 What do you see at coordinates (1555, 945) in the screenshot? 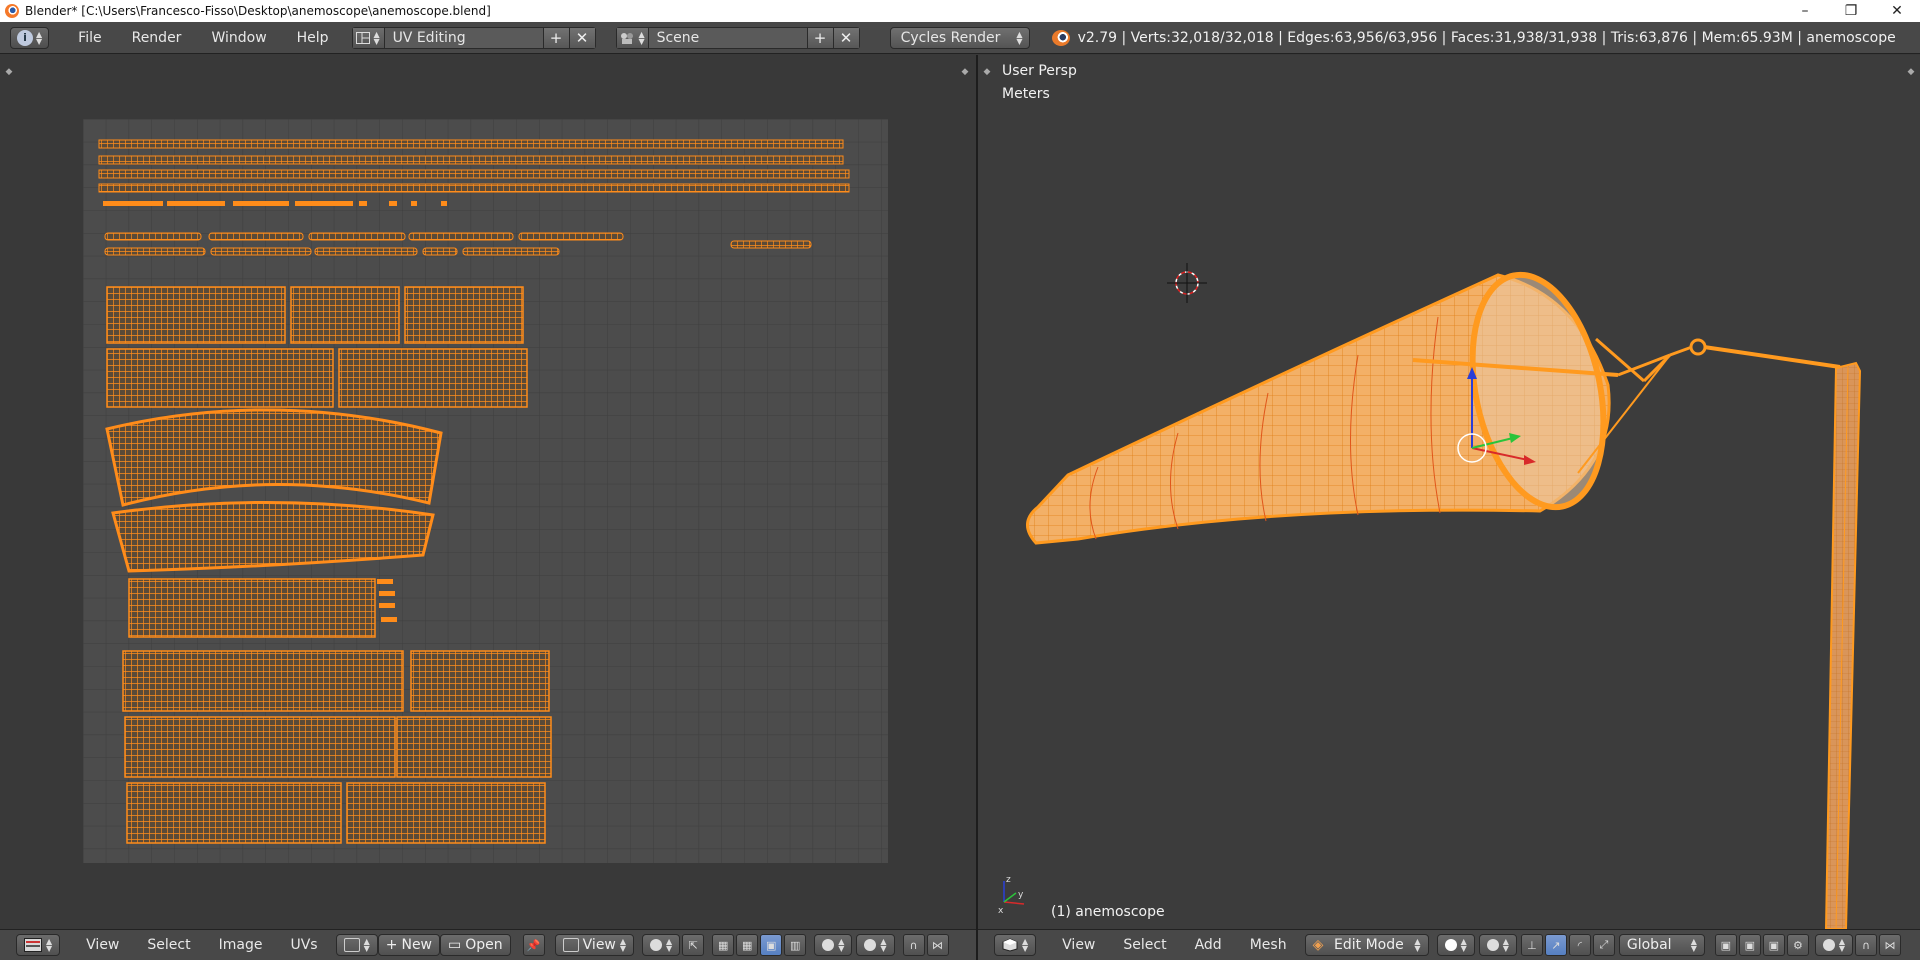
I see `translate-manipulator-icon: ↗` at bounding box center [1555, 945].